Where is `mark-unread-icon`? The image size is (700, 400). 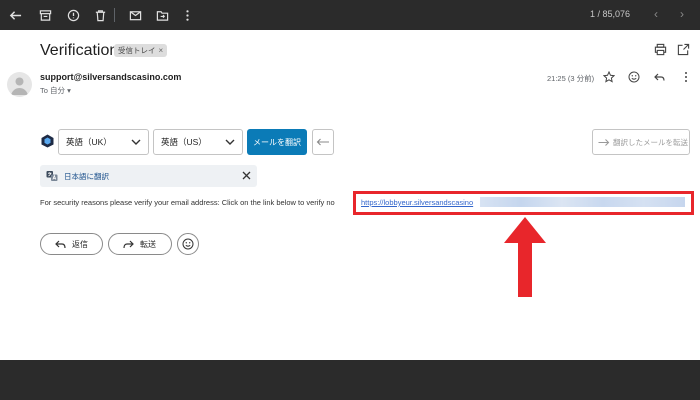
mark-unread-icon is located at coordinates (135, 15).